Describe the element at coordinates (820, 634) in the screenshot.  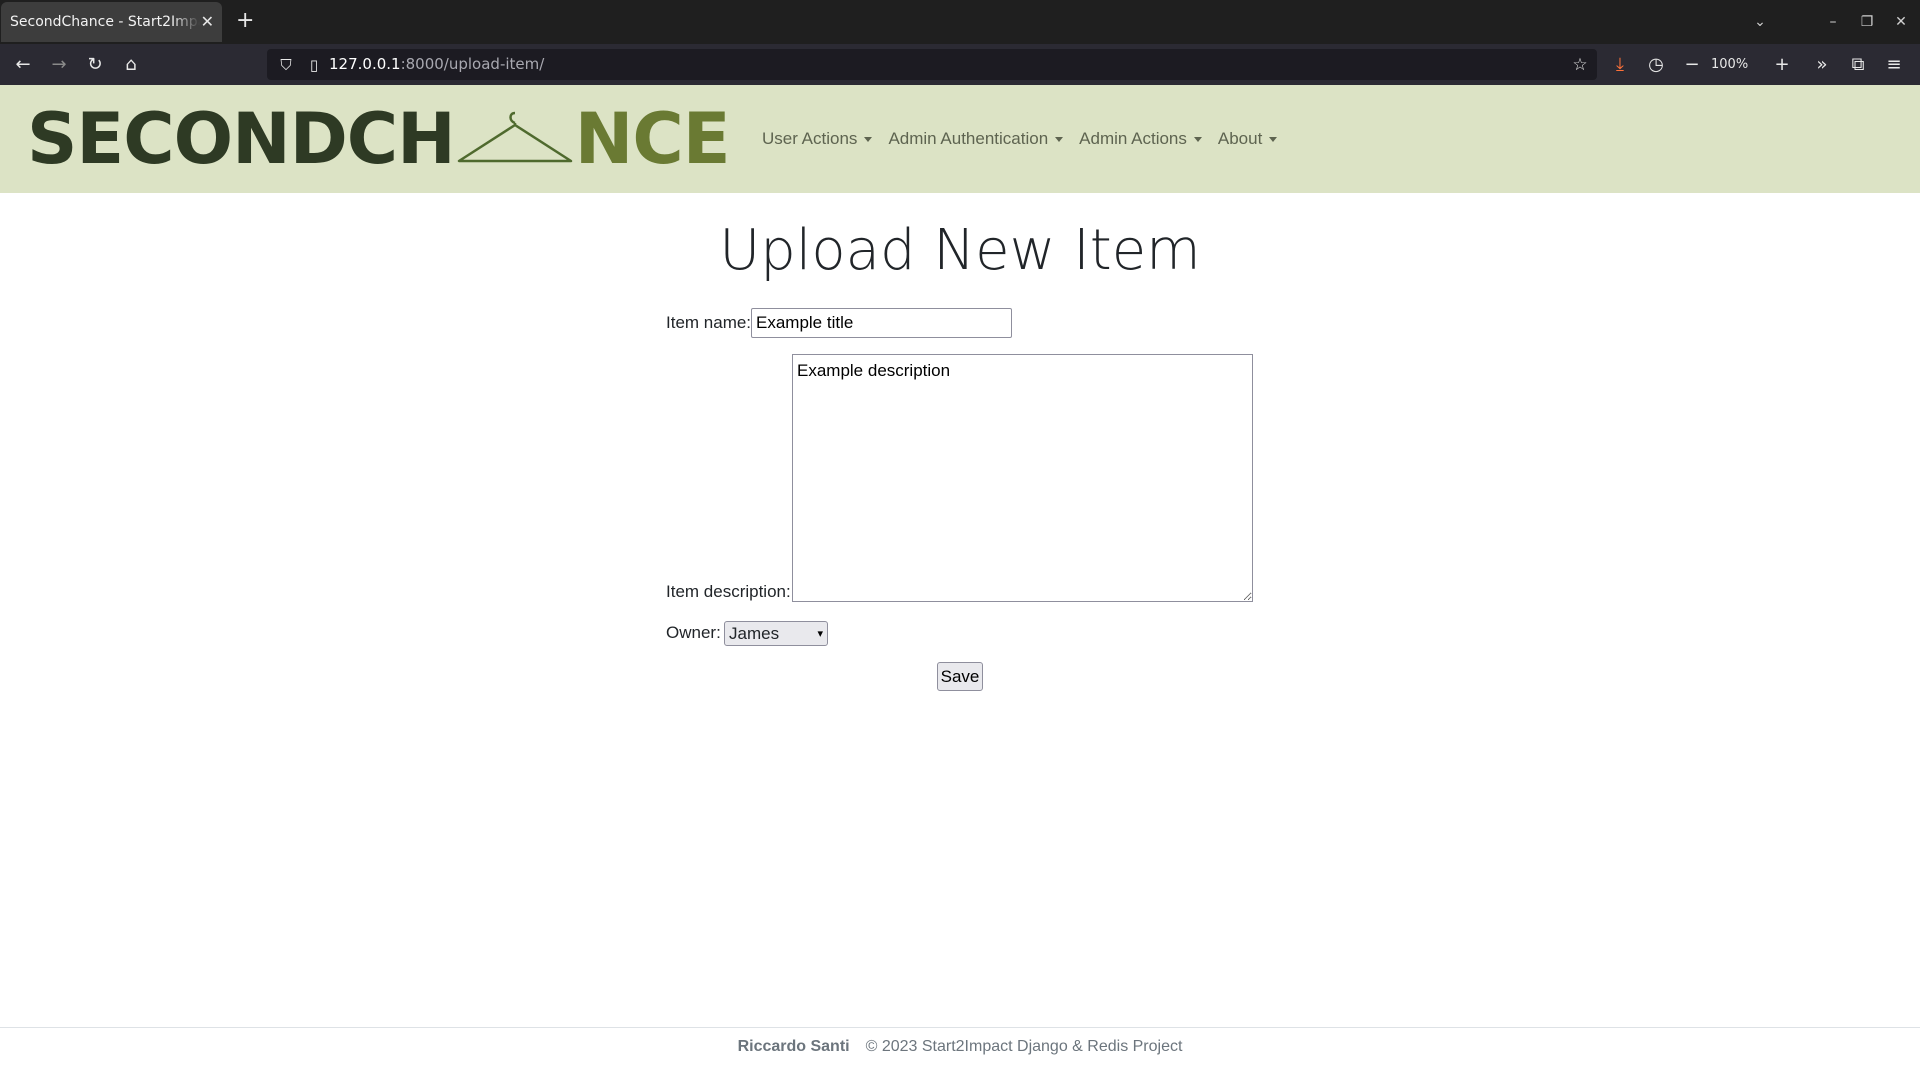
I see `chevron-down-icon: ▾` at that location.